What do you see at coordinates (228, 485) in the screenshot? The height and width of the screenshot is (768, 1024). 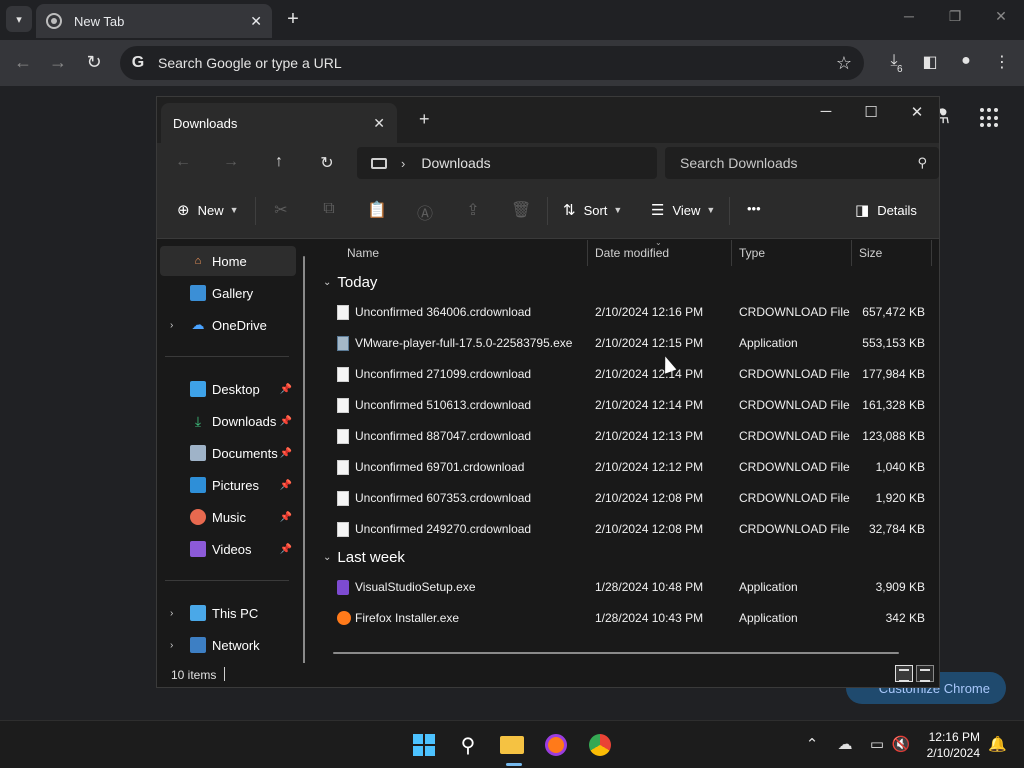 I see `nav-item-pictures: Pictures 📌` at bounding box center [228, 485].